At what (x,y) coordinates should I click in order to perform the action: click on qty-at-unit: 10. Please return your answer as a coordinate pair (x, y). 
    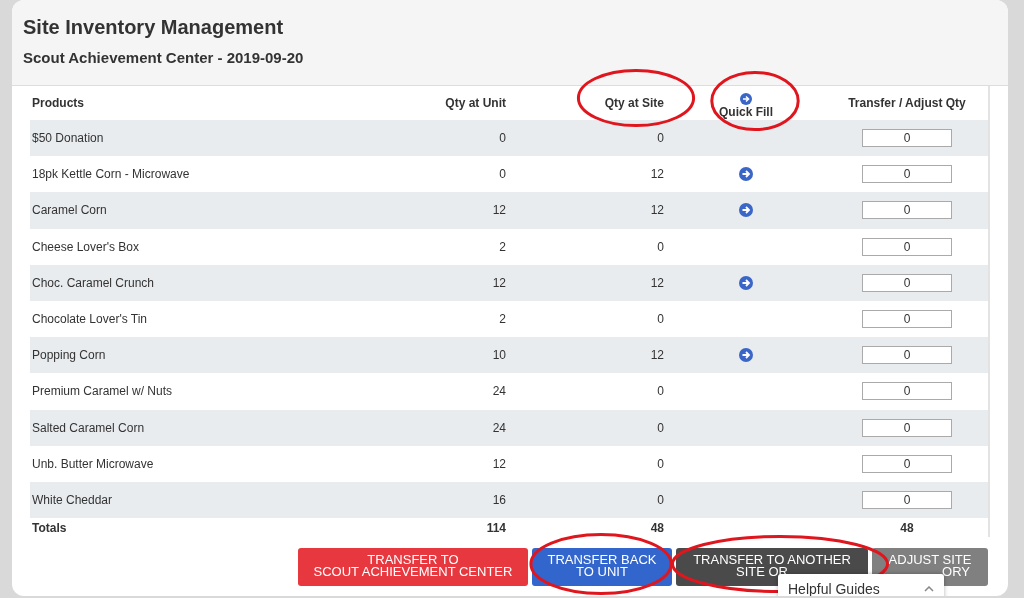
    Looking at the image, I should click on (499, 355).